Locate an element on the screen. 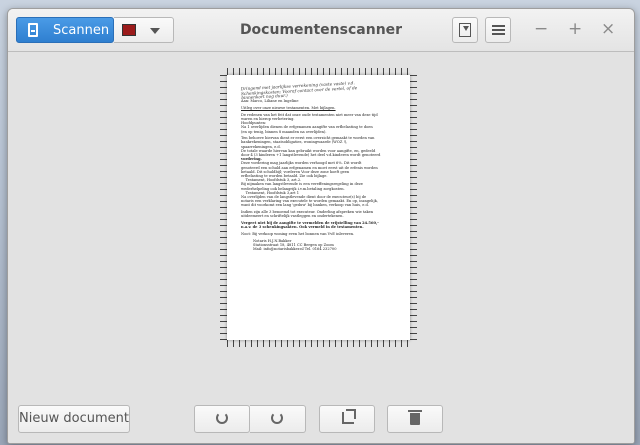  rotate-right-icon is located at coordinates (277, 418).